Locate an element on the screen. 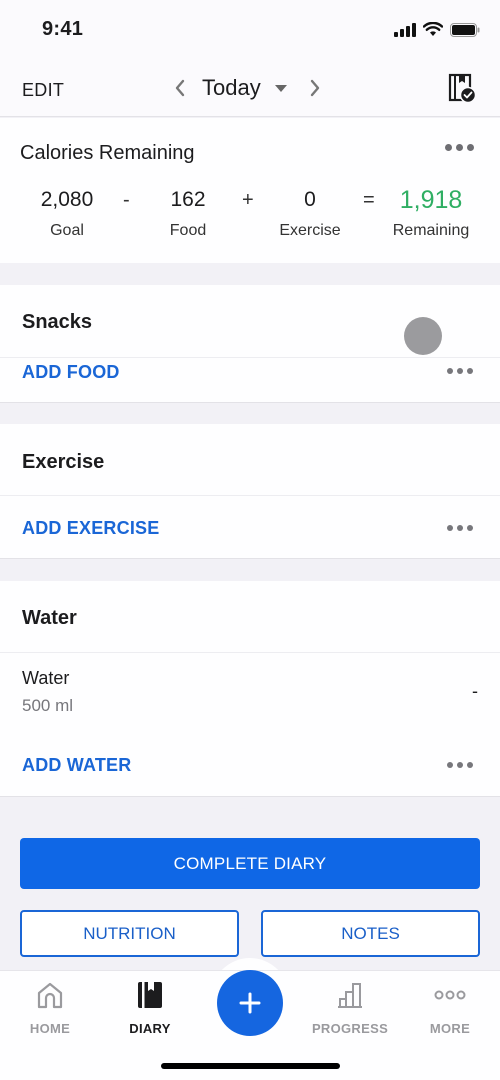 The height and width of the screenshot is (1080, 500). battery-icon is located at coordinates (465, 29).